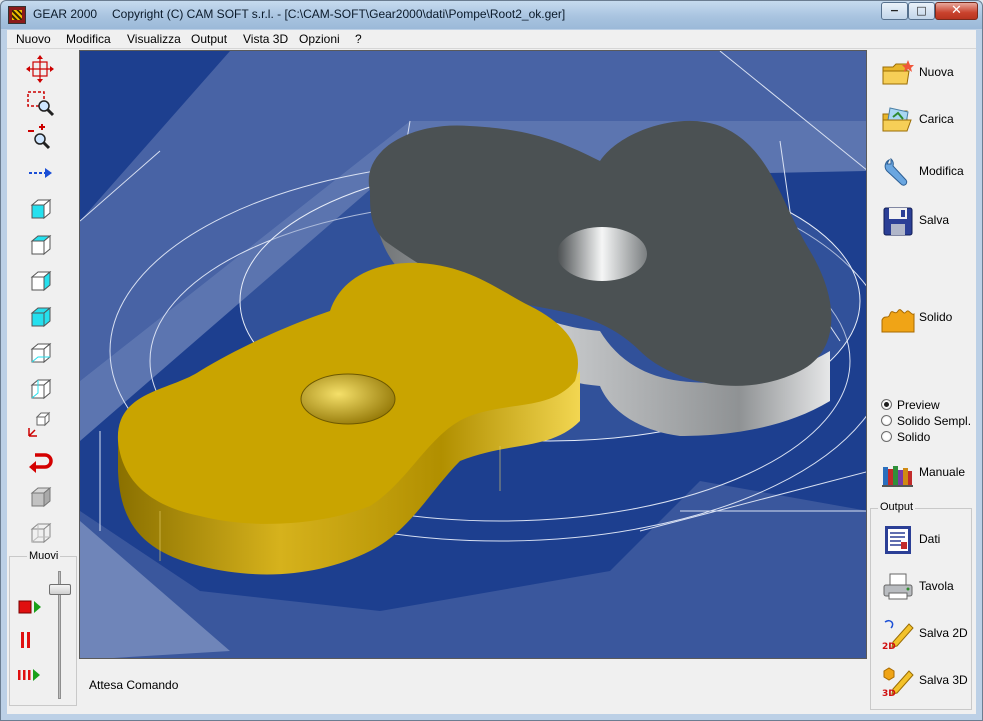 The width and height of the screenshot is (983, 721). I want to click on open-folder-icon, so click(897, 119).